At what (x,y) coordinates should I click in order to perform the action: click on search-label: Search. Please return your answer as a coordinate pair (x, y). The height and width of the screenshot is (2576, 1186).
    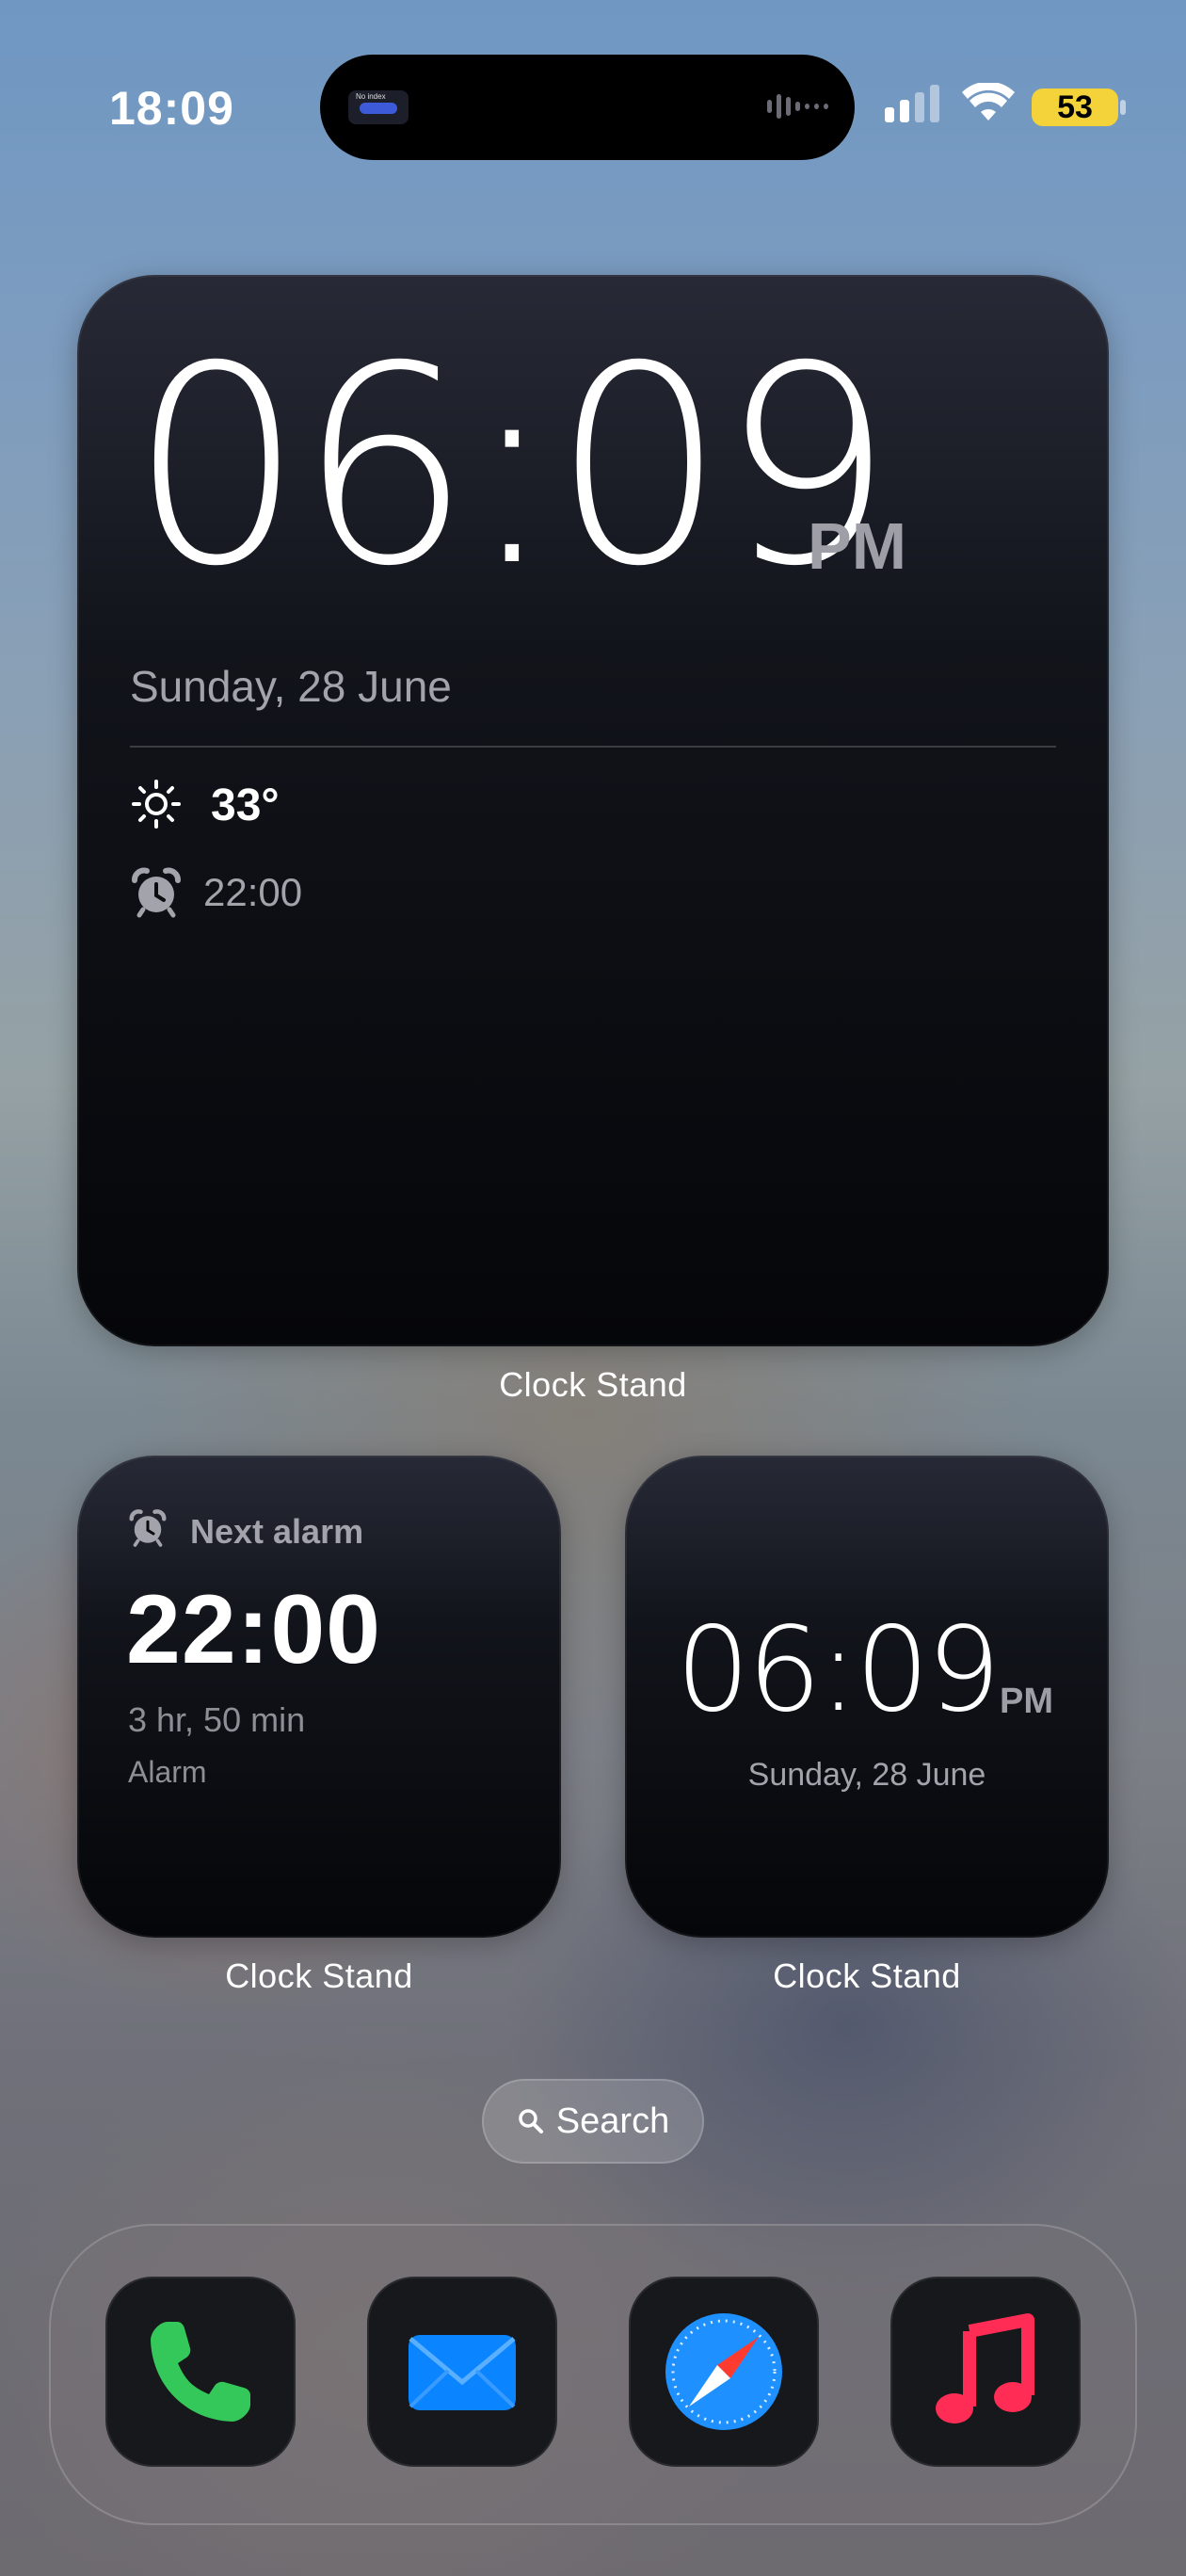
    Looking at the image, I should click on (612, 2121).